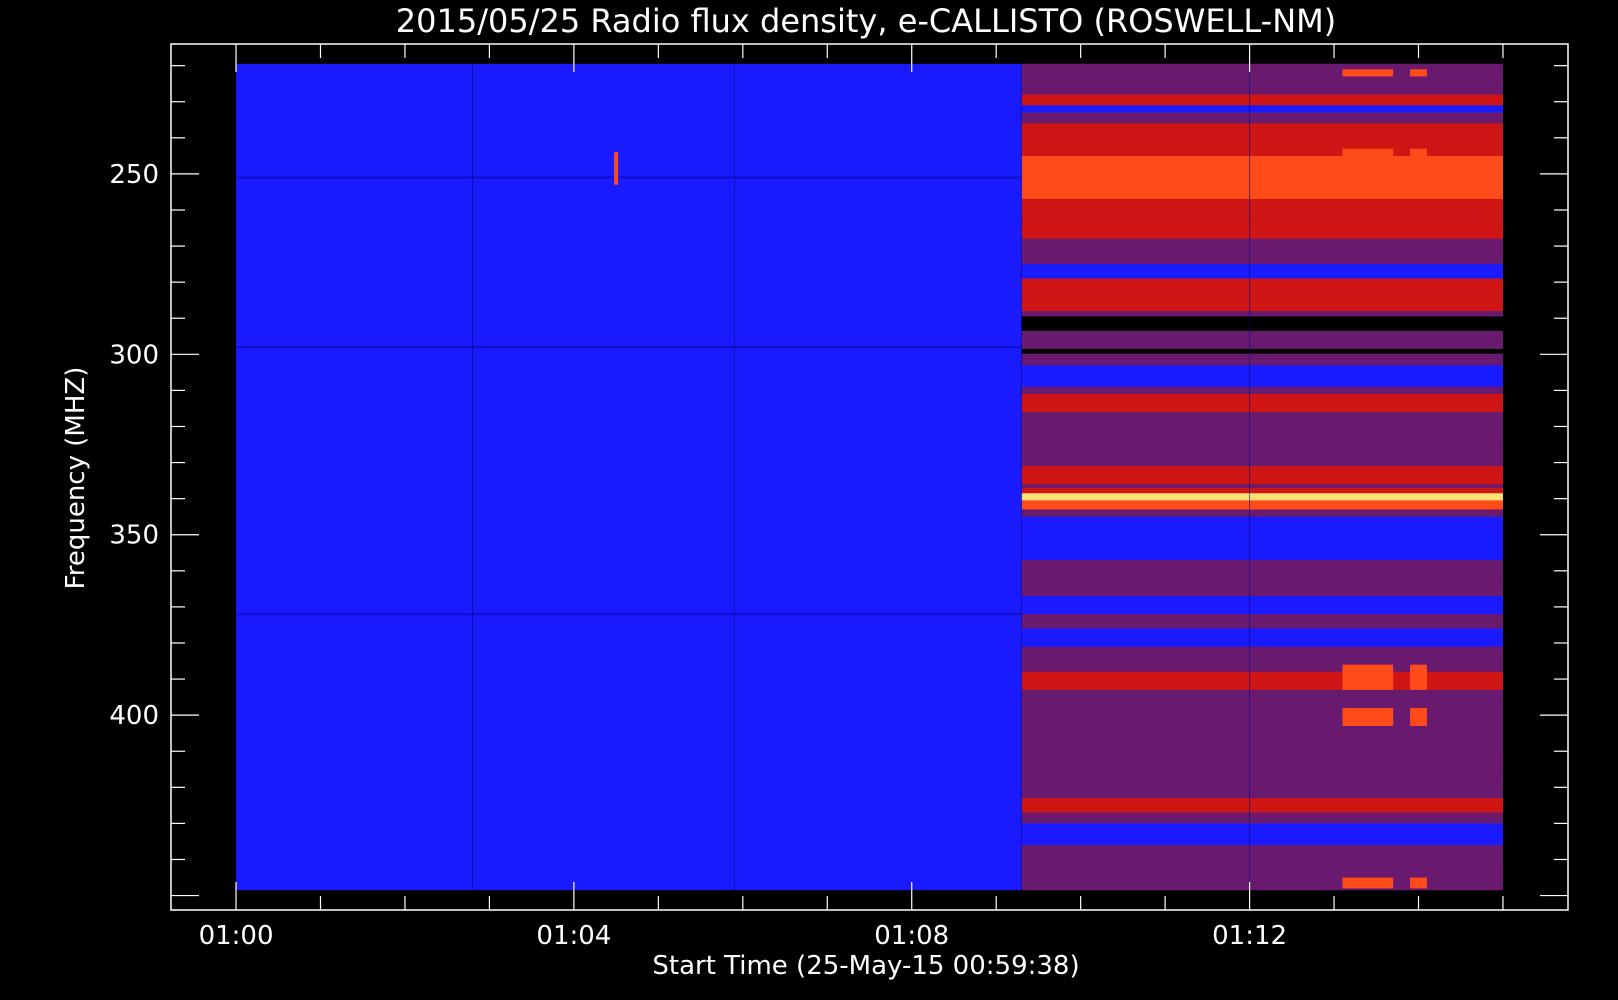 This screenshot has width=1618, height=1000. What do you see at coordinates (1249, 936) in the screenshot?
I see `x-tick-label: 01:12` at bounding box center [1249, 936].